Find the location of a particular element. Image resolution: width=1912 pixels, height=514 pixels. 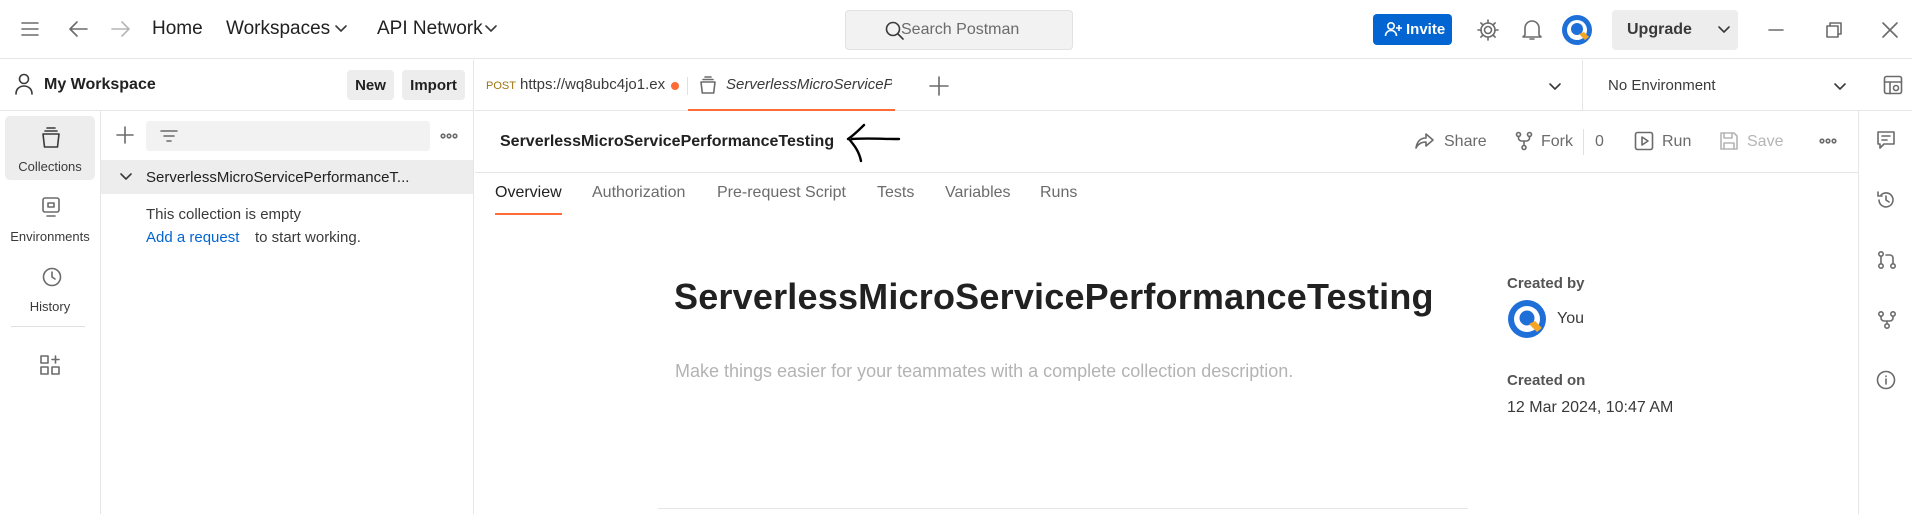

pull-requests-icon is located at coordinates (1887, 260).